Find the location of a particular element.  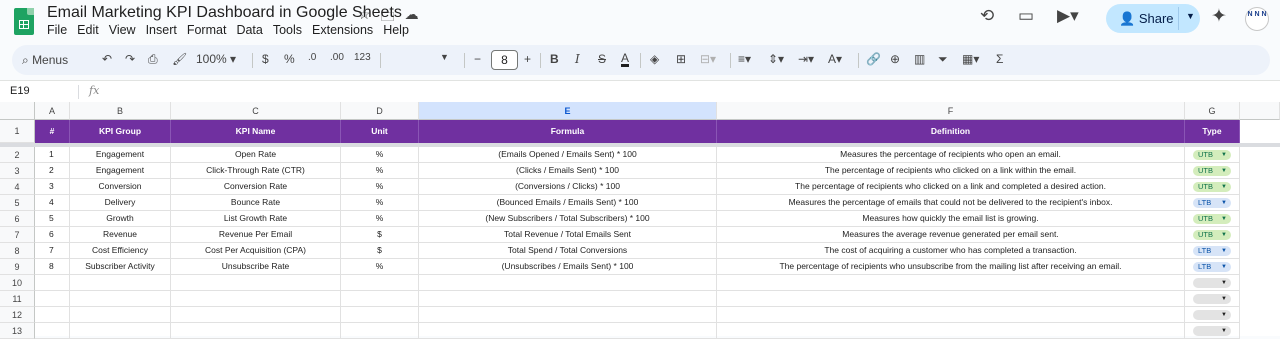

table-cell: Cost Efficiency is located at coordinates (120, 251).